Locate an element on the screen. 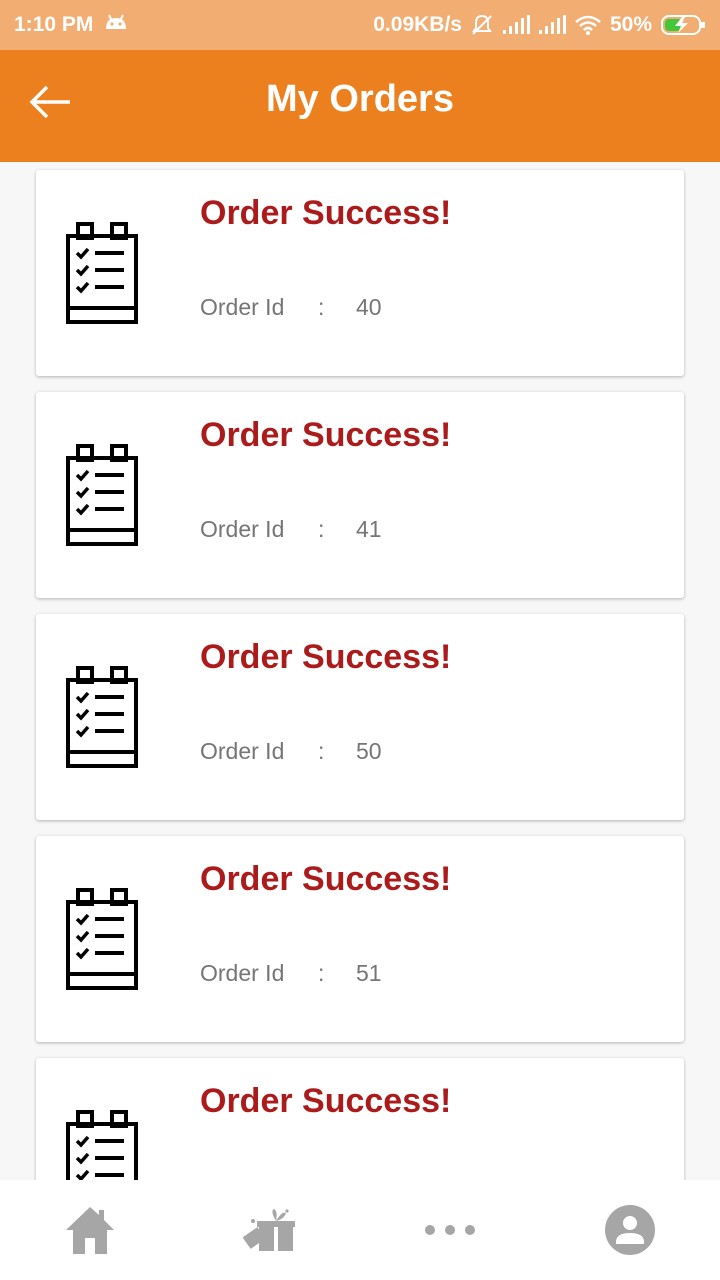 The width and height of the screenshot is (720, 1280). battery-percent: 50% is located at coordinates (630, 24).